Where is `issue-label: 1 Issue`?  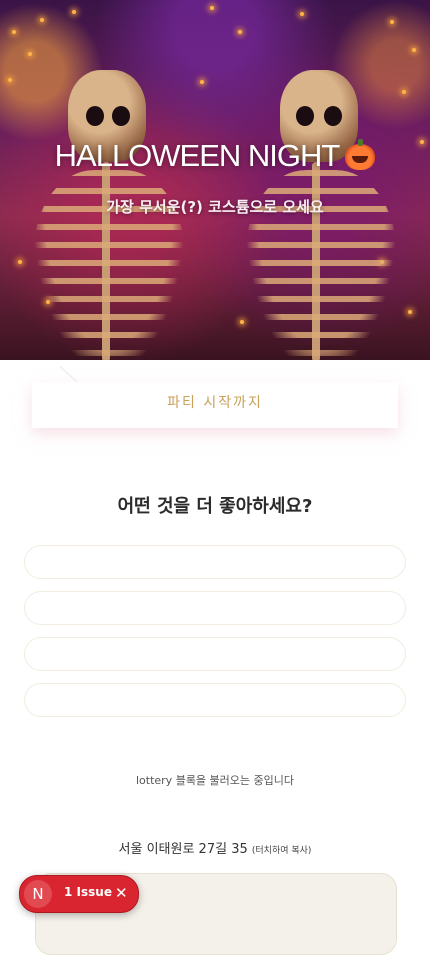
issue-label: 1 Issue is located at coordinates (88, 892).